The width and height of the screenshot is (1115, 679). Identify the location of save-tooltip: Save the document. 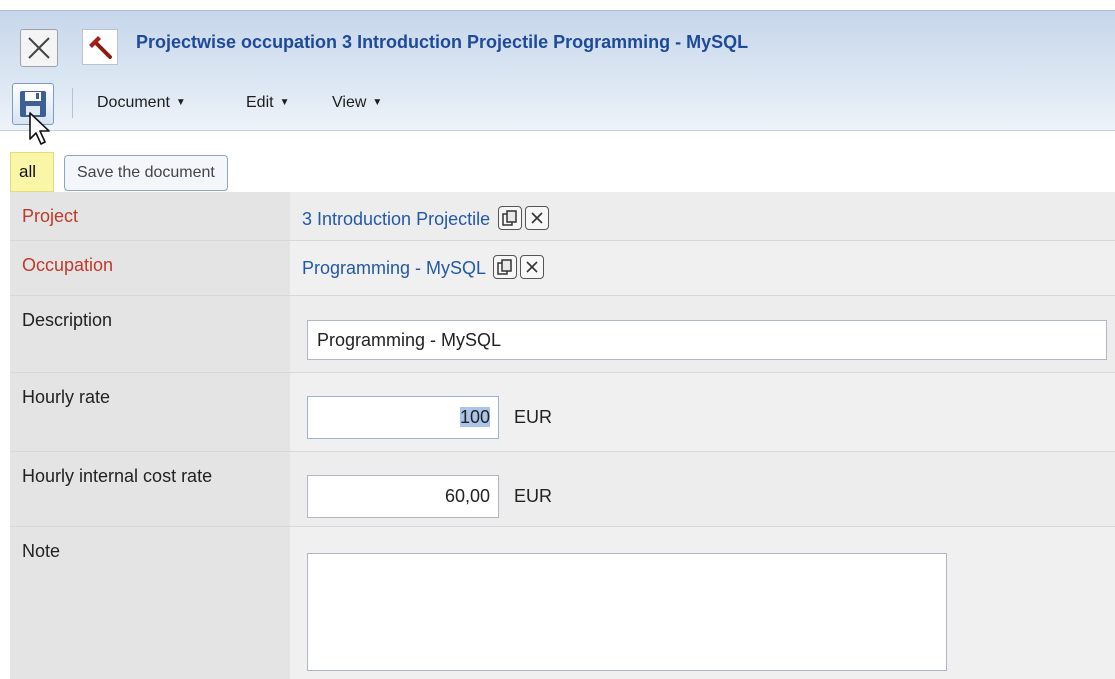
(146, 173).